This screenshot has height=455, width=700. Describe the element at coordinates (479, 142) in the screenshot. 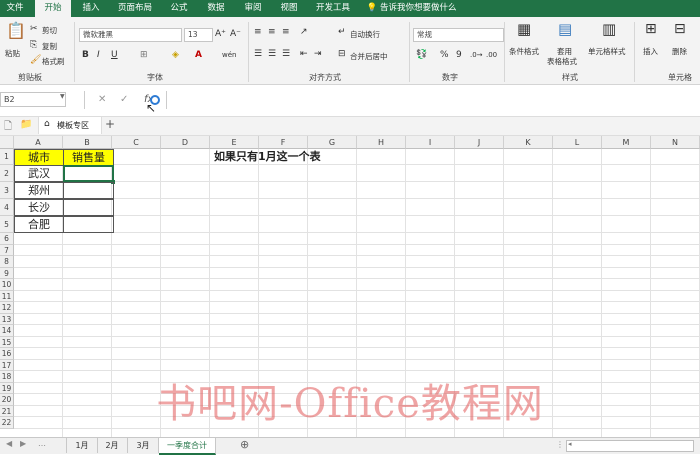

I see `column-header: J` at that location.